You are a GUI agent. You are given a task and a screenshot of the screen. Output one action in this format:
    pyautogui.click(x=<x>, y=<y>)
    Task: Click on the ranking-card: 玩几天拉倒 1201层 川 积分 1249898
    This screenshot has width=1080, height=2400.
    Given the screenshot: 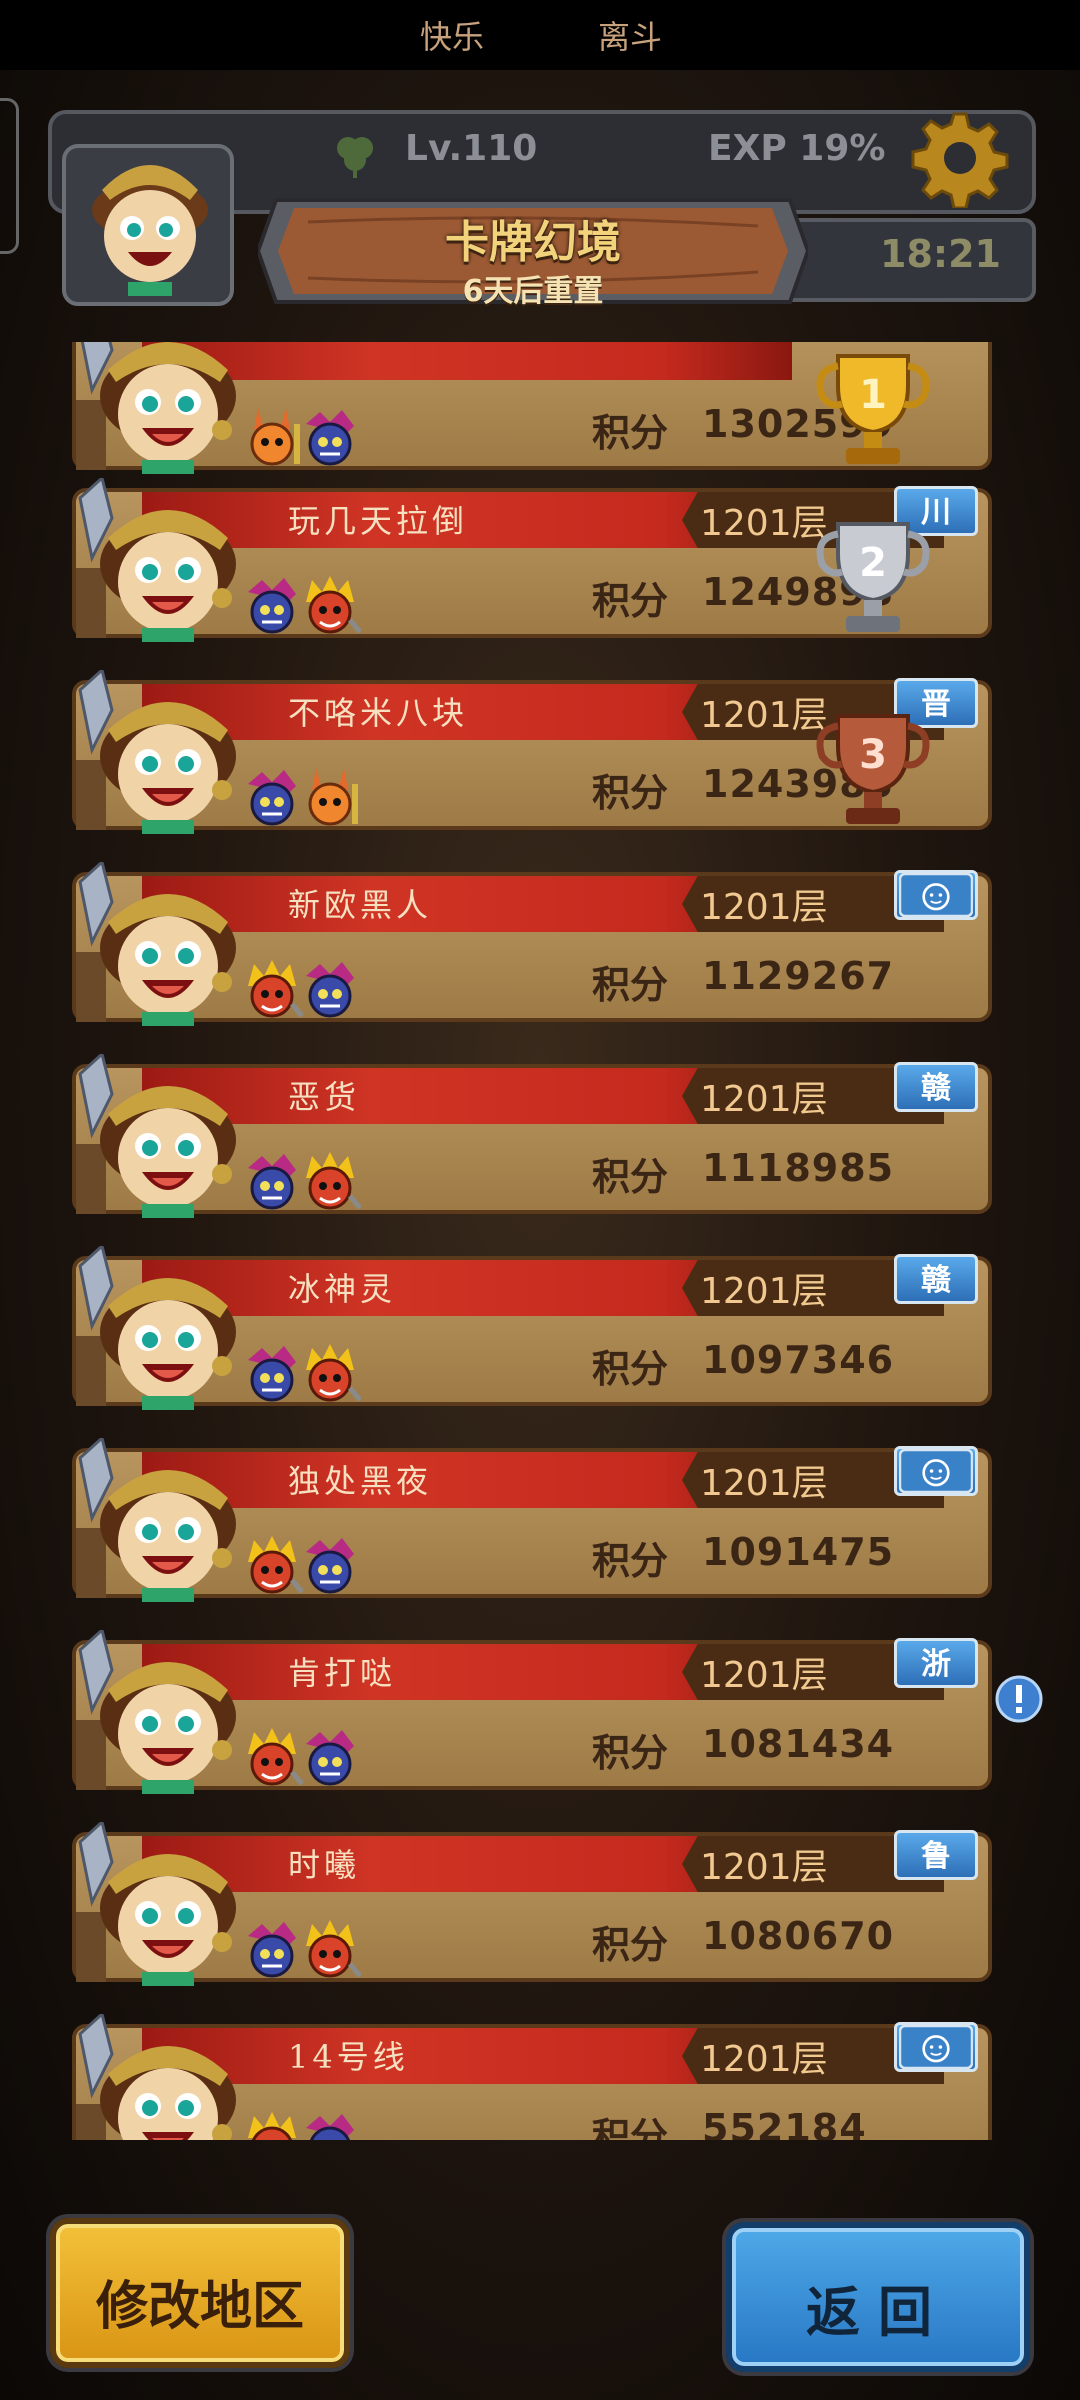 What is the action you would take?
    pyautogui.click(x=532, y=562)
    